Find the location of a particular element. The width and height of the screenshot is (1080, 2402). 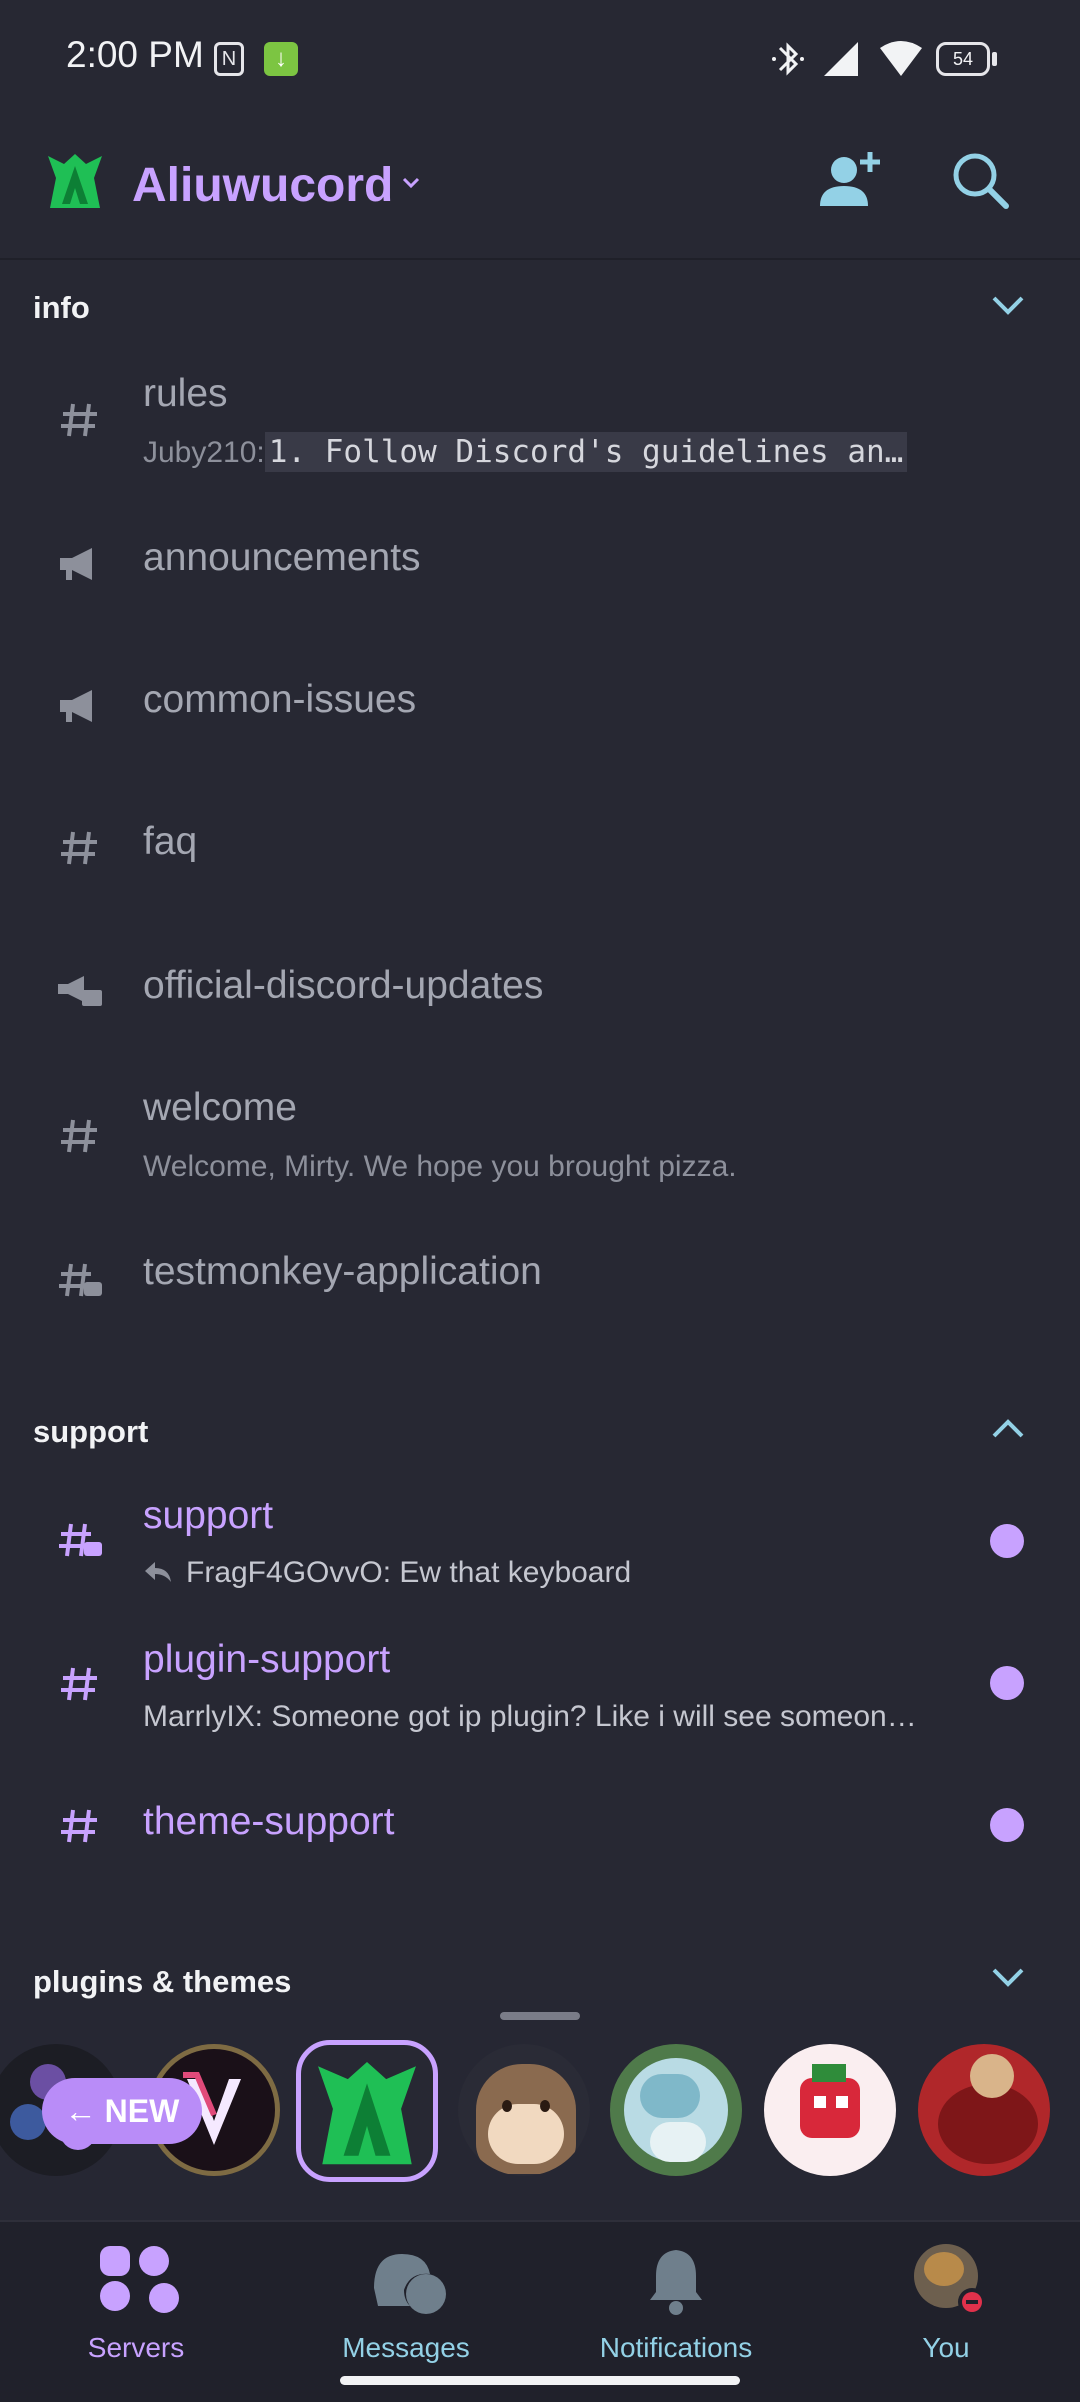

status-time: 2:00 PM is located at coordinates (135, 54).